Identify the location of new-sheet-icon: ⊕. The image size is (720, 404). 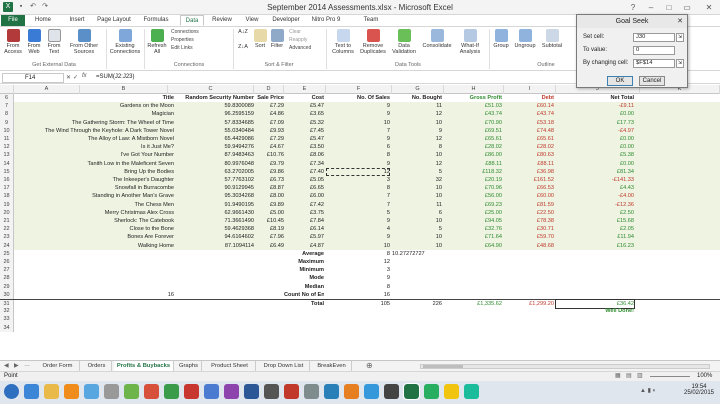
(369, 366).